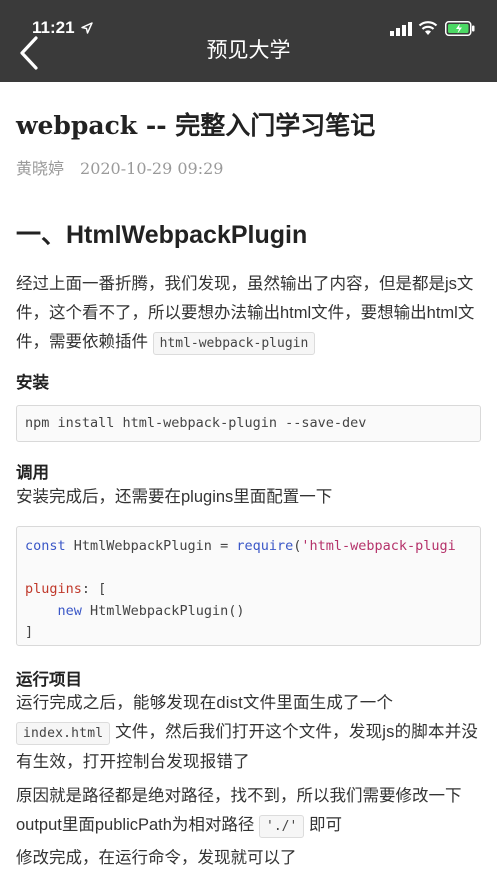 This screenshot has height=883, width=497. What do you see at coordinates (94, 589) in the screenshot?
I see `code-plugins-open: : [` at bounding box center [94, 589].